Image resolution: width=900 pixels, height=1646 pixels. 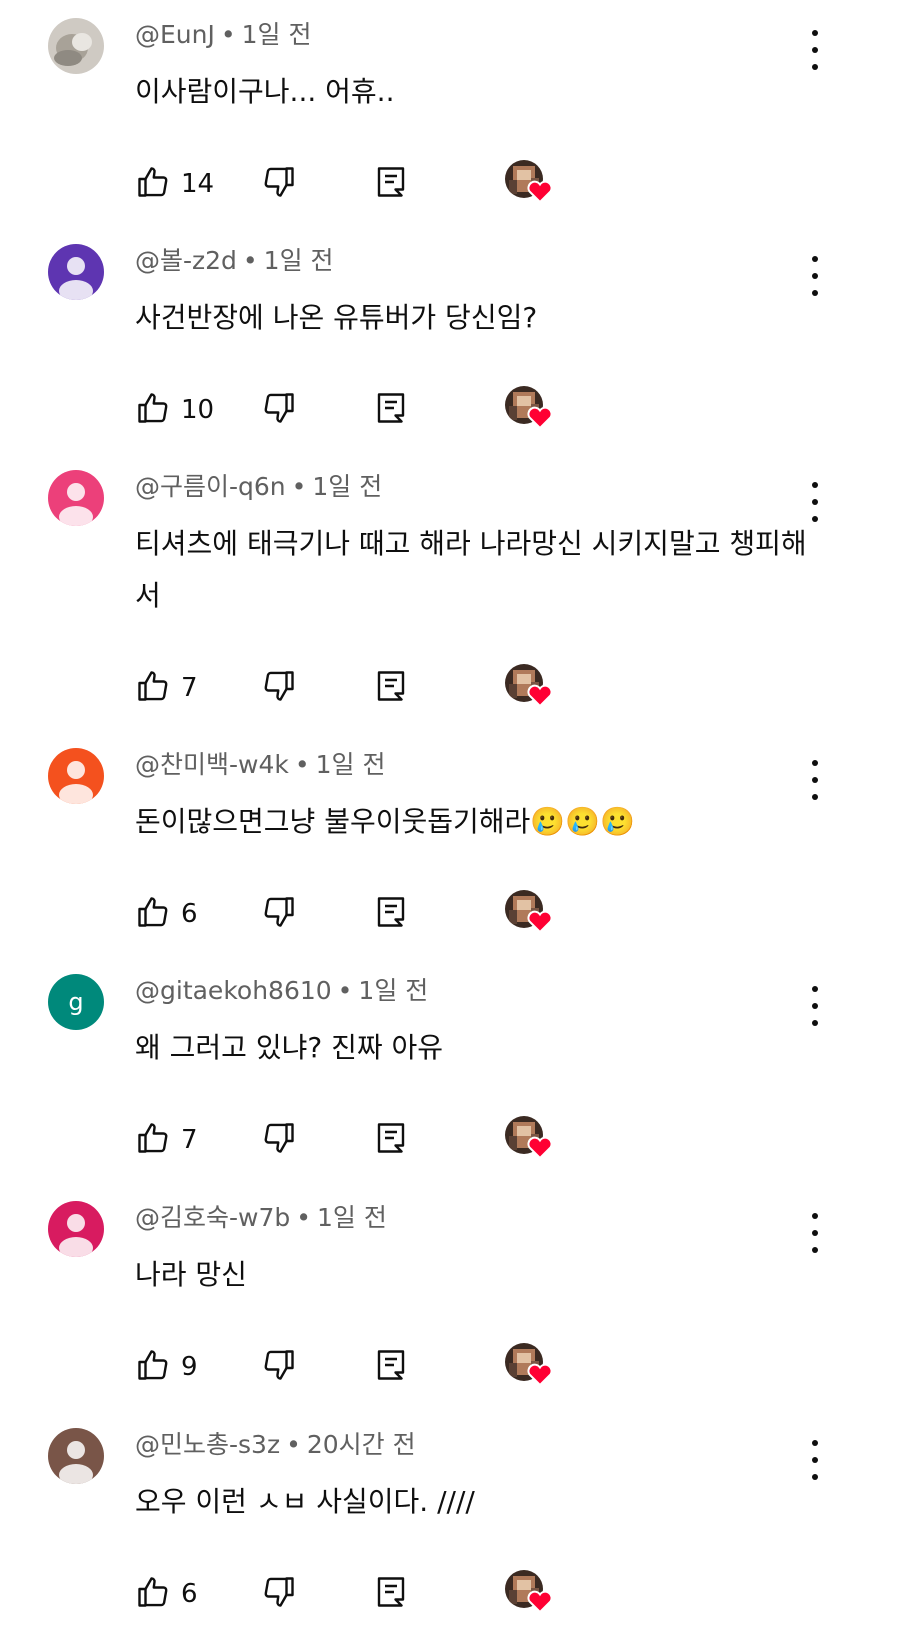 I want to click on like-button: 10, so click(x=174, y=410).